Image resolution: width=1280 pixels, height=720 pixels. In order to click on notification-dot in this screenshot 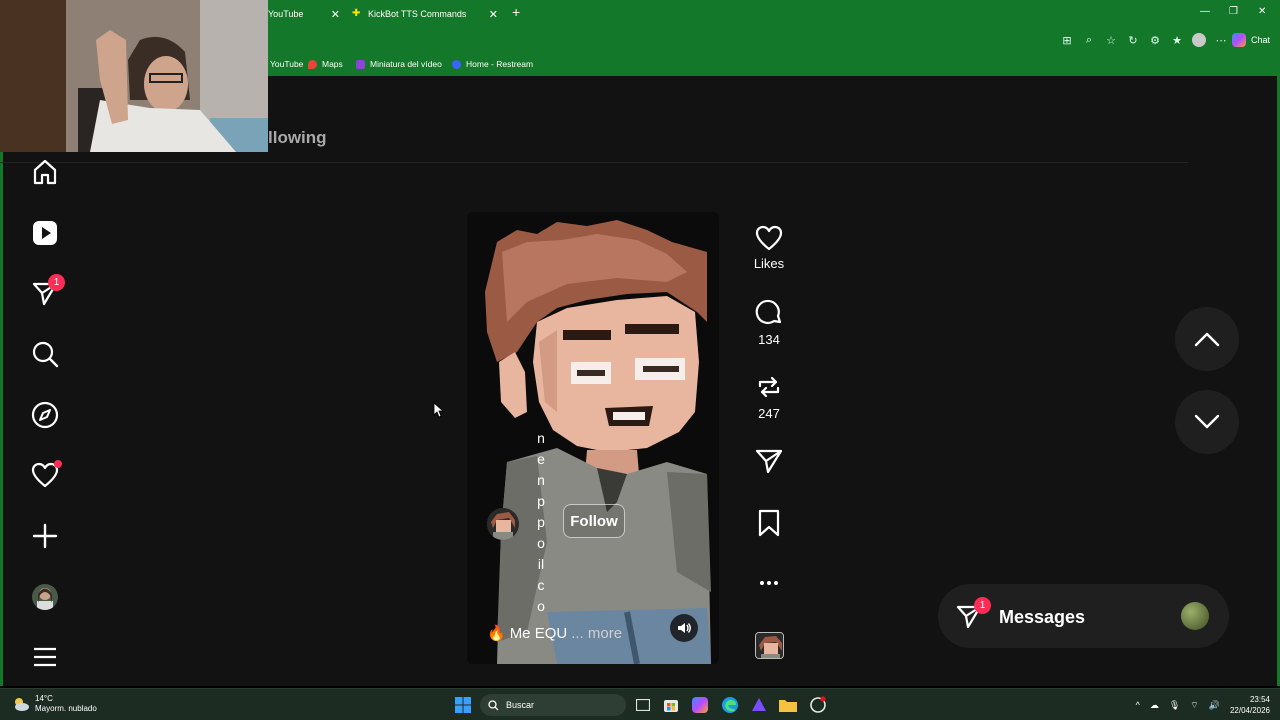, I will do `click(58, 464)`.